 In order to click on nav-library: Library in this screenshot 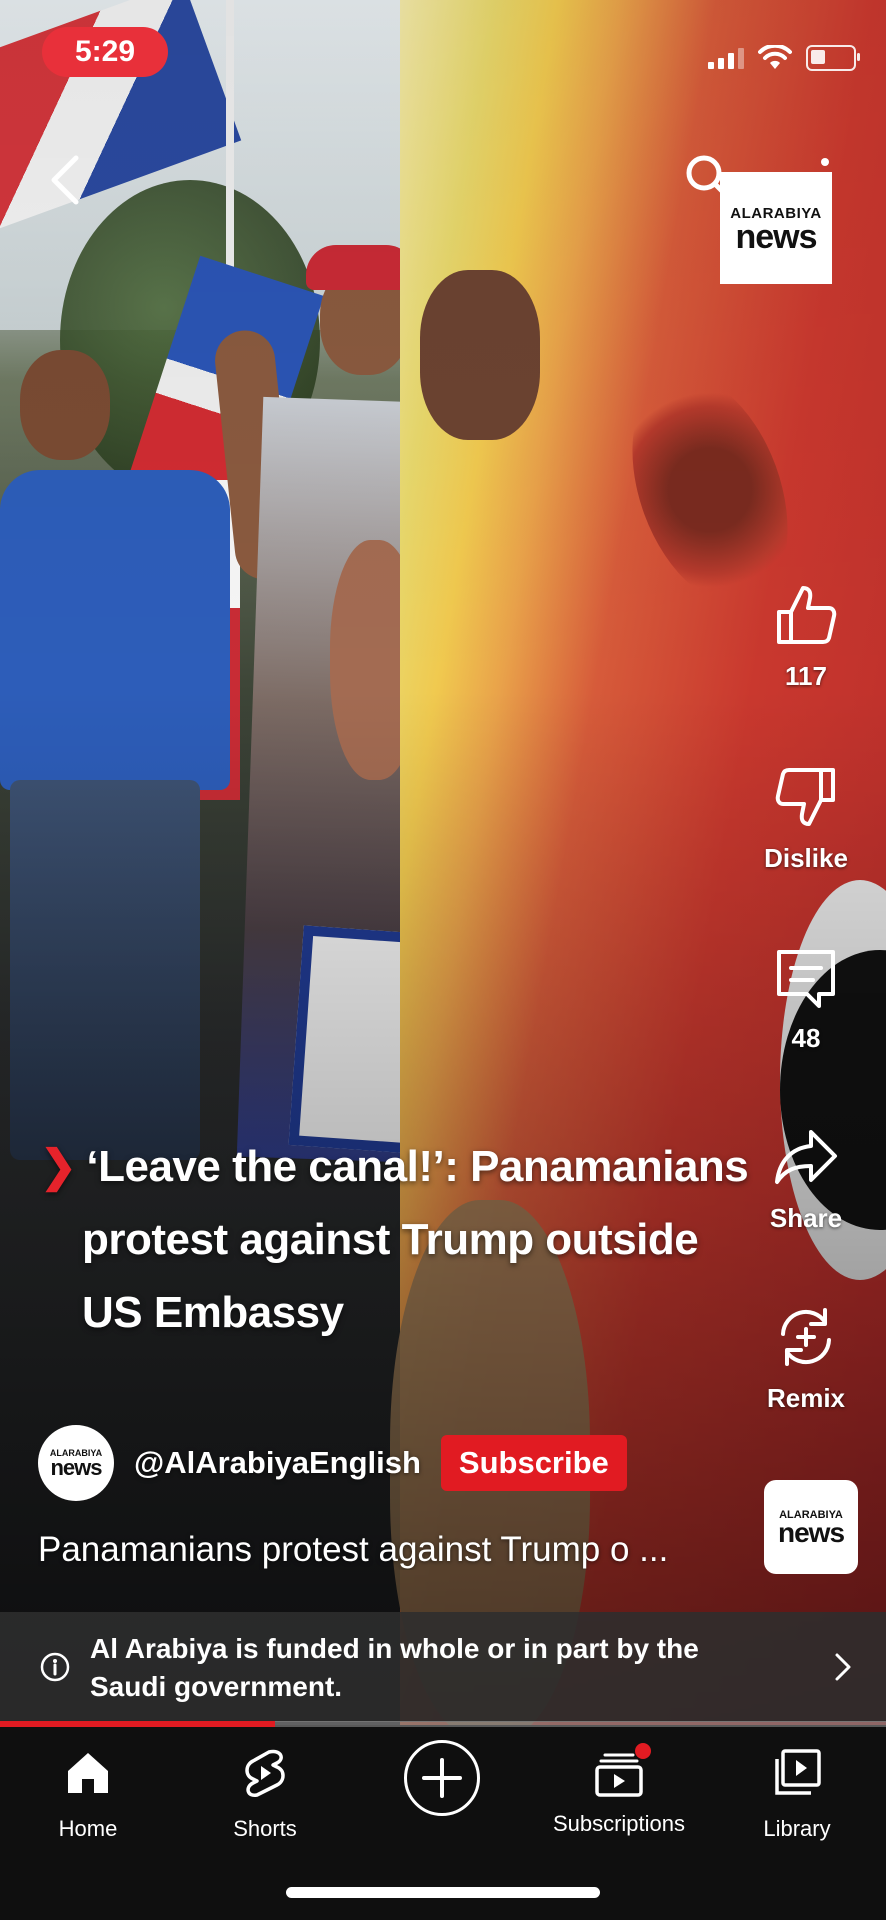, I will do `click(797, 1794)`.